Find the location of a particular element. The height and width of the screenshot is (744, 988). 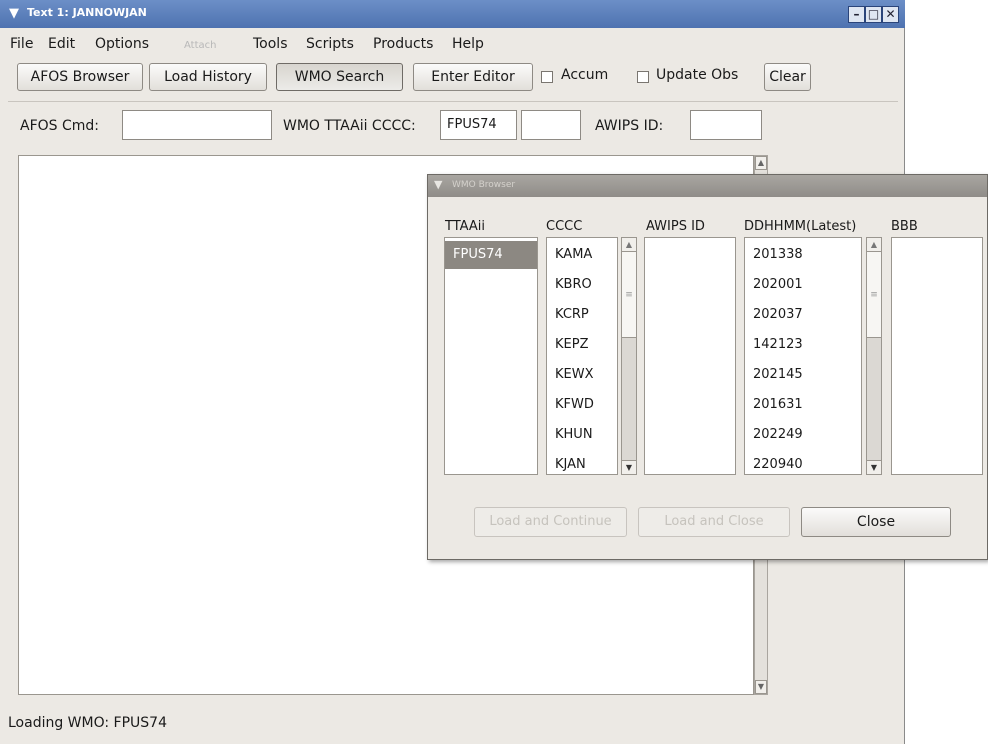

toolbar-divider is located at coordinates (453, 101).